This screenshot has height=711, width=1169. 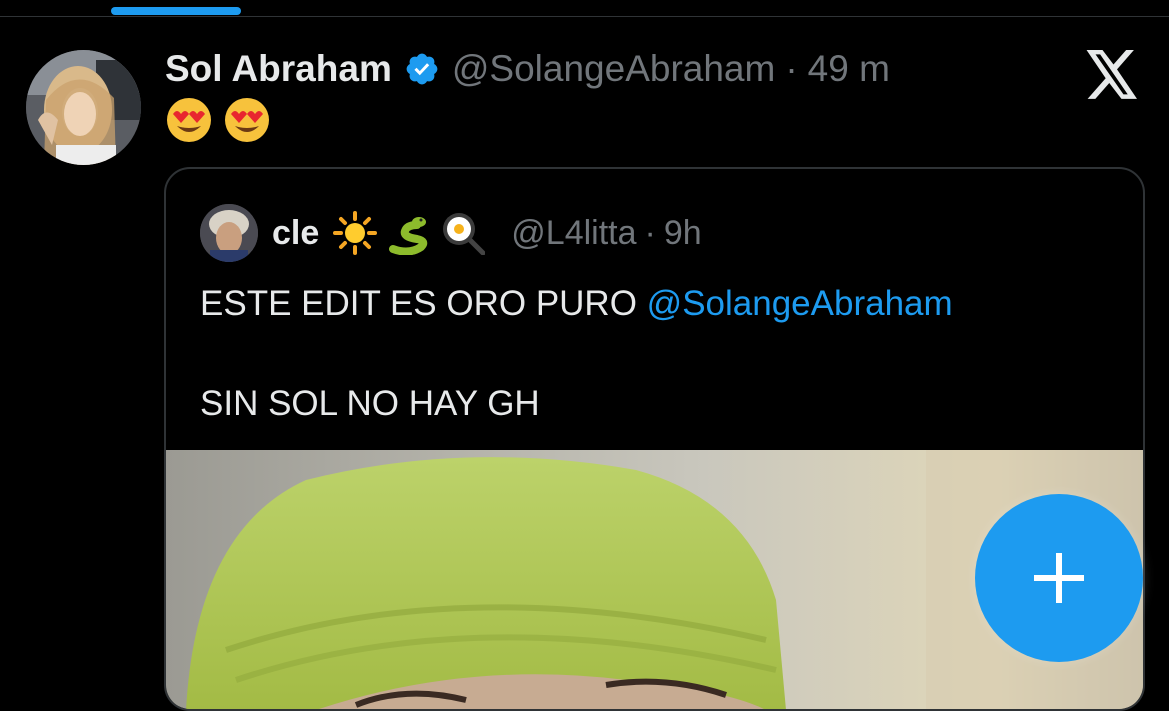 What do you see at coordinates (229, 233) in the screenshot?
I see `quoted-avatar` at bounding box center [229, 233].